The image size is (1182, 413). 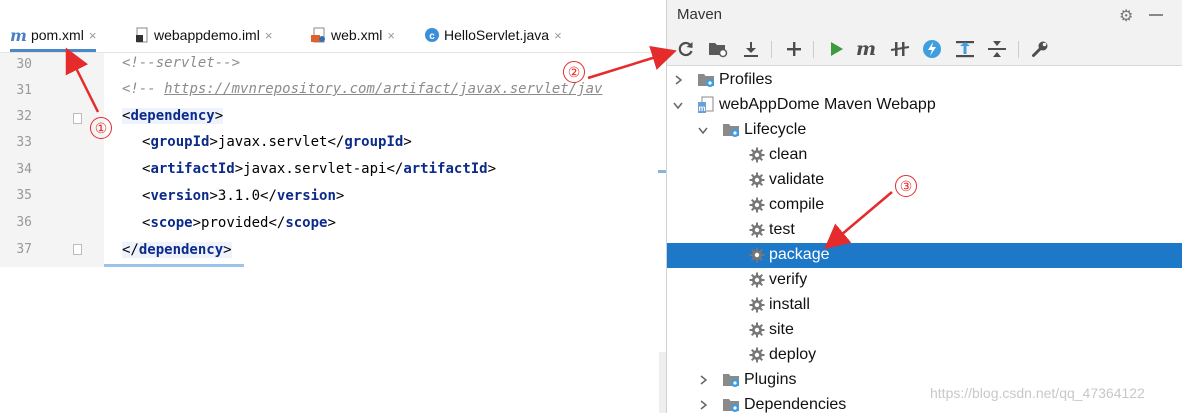 I want to click on tree-node-dependencies: Dependencies, so click(x=924, y=403).